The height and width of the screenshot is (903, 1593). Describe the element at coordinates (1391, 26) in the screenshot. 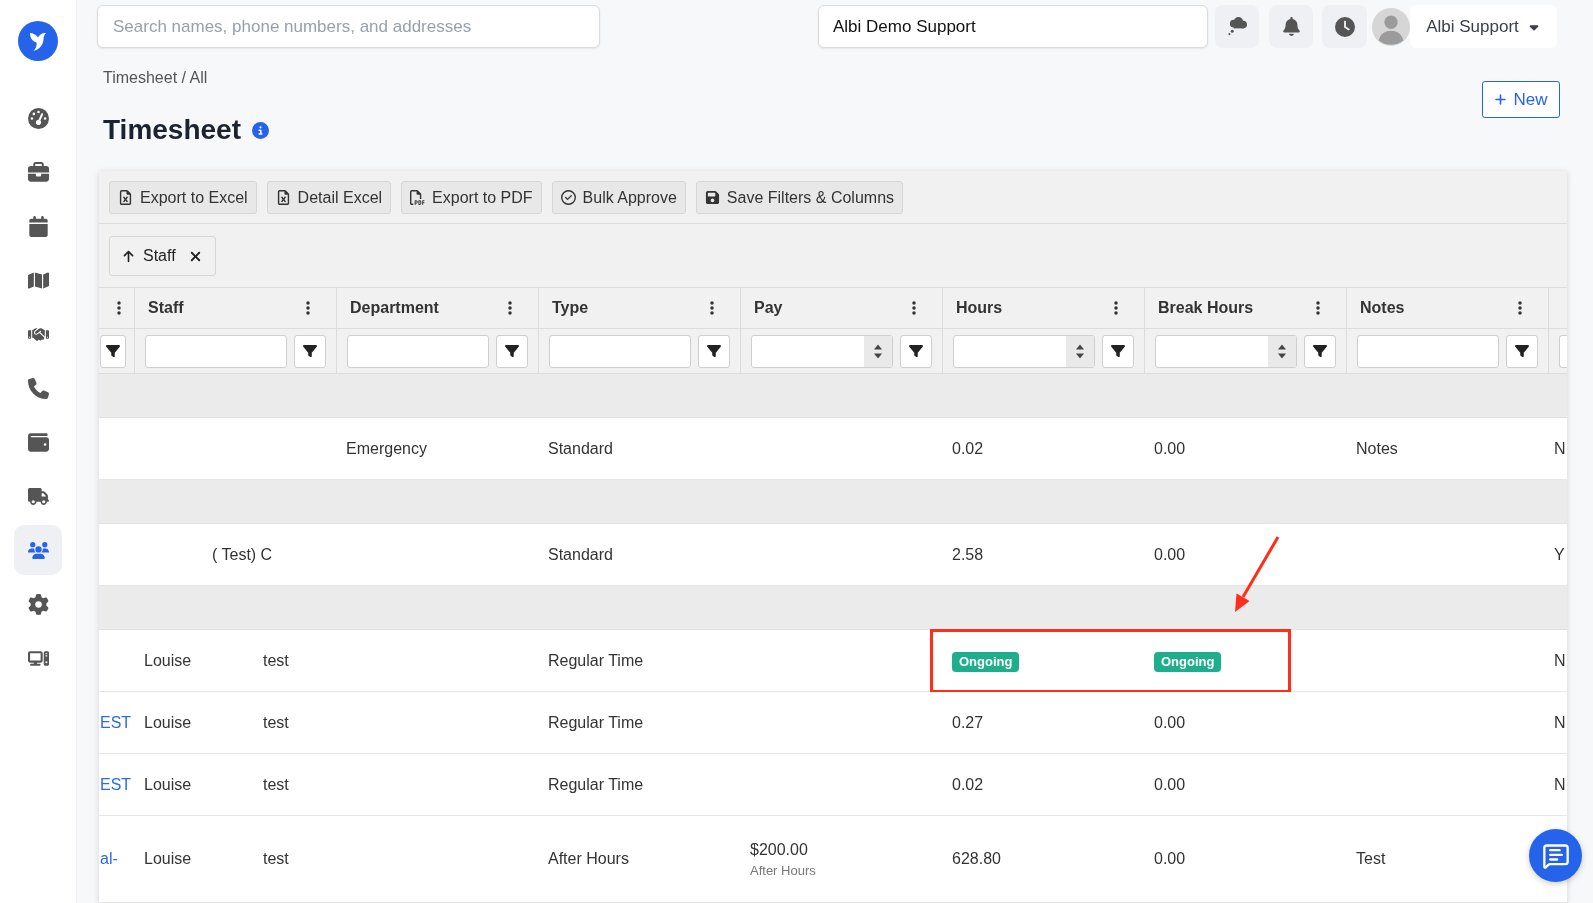

I see `avatar-icon` at that location.